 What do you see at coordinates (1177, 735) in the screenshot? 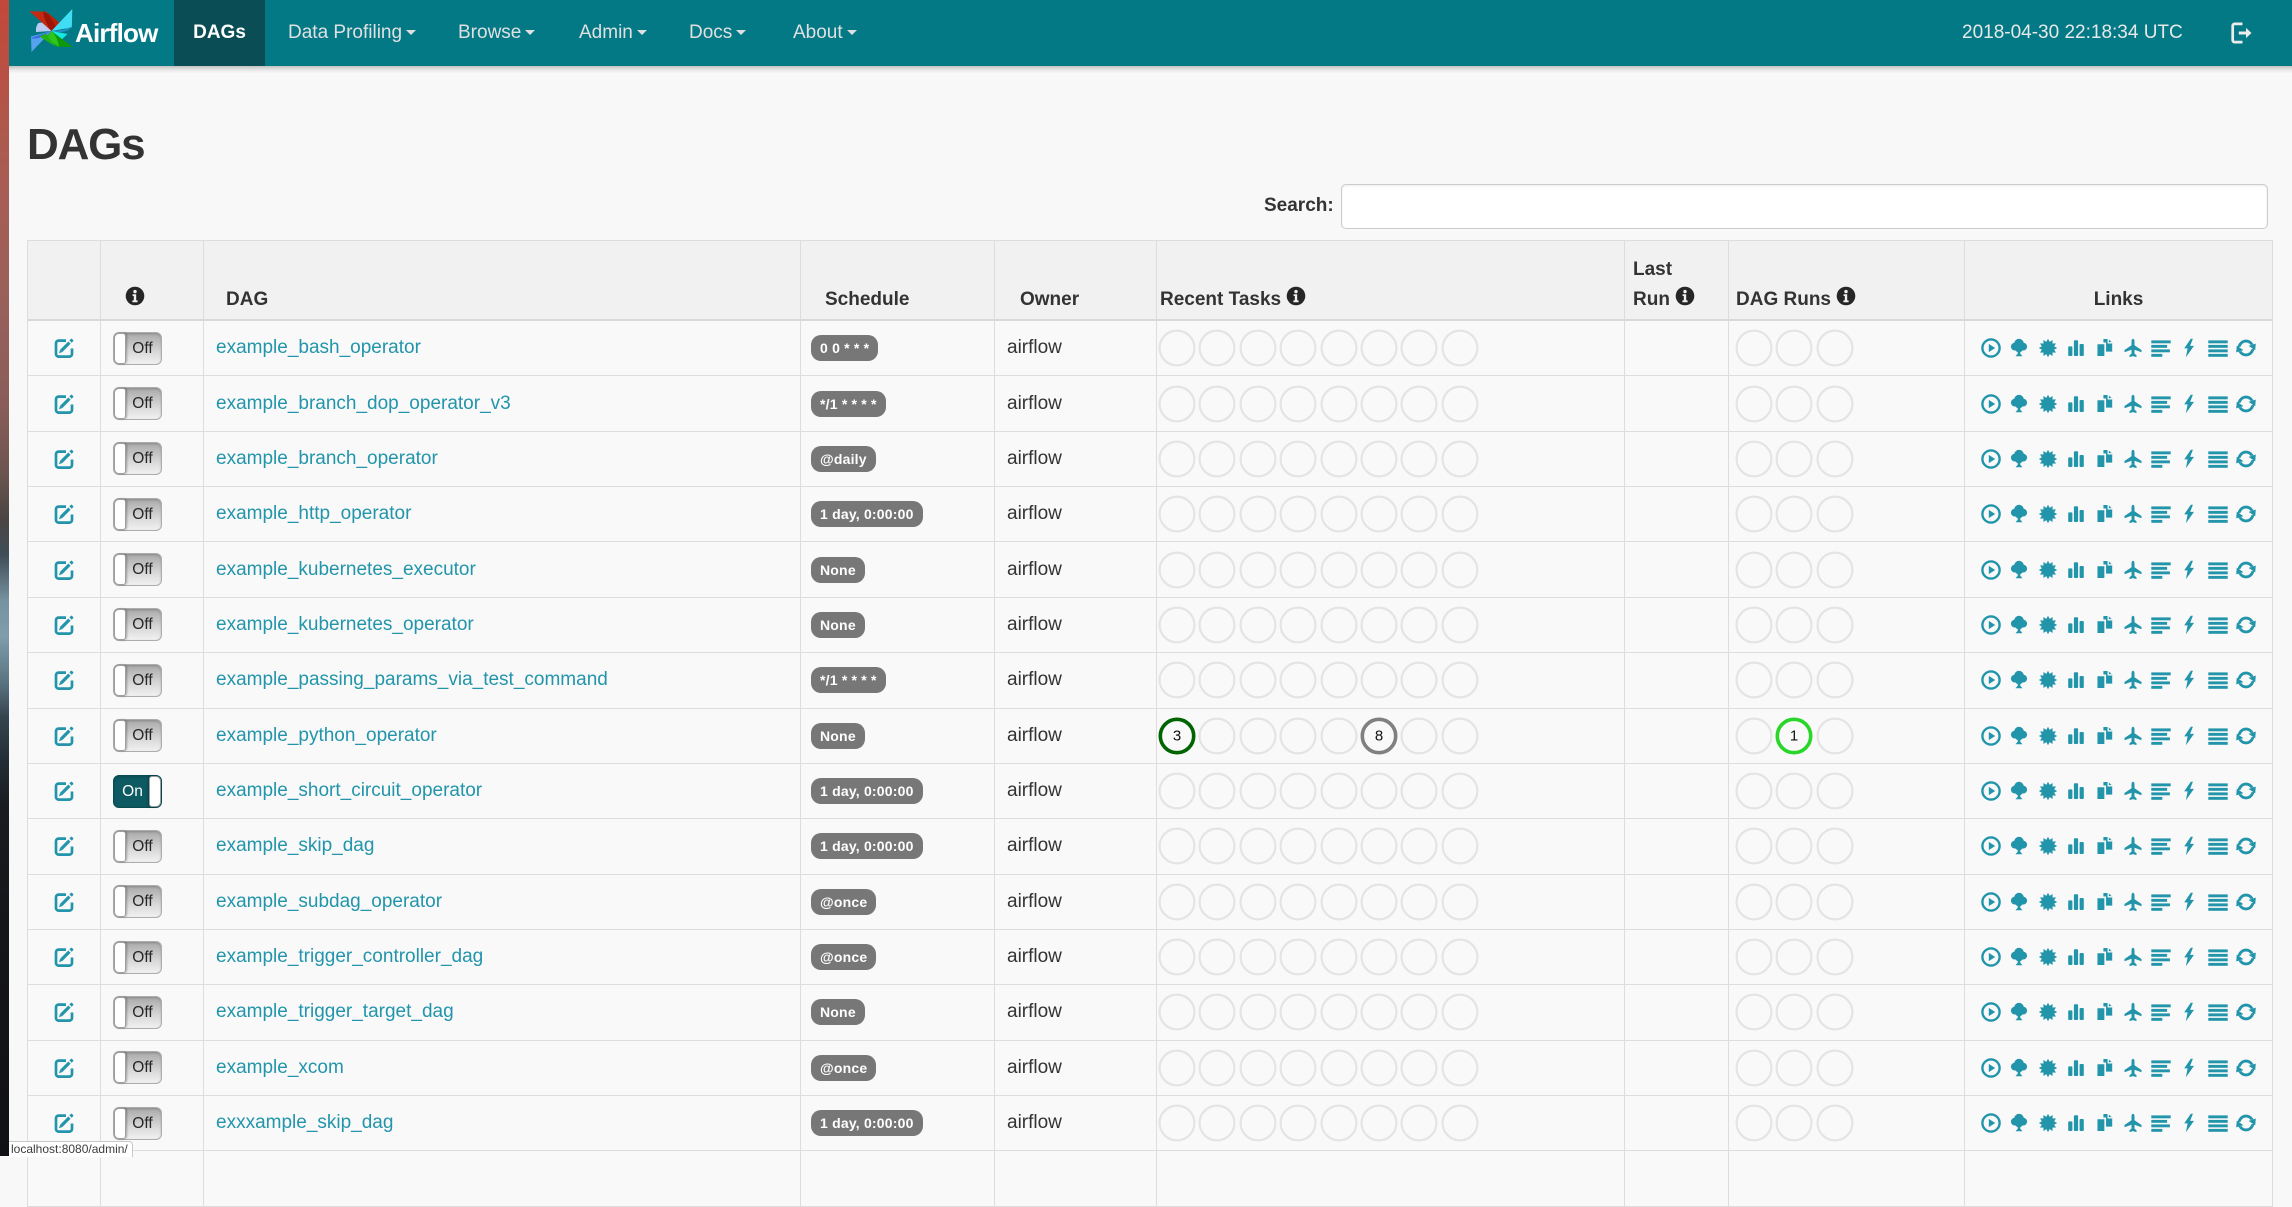
I see `svg-text: 3` at bounding box center [1177, 735].